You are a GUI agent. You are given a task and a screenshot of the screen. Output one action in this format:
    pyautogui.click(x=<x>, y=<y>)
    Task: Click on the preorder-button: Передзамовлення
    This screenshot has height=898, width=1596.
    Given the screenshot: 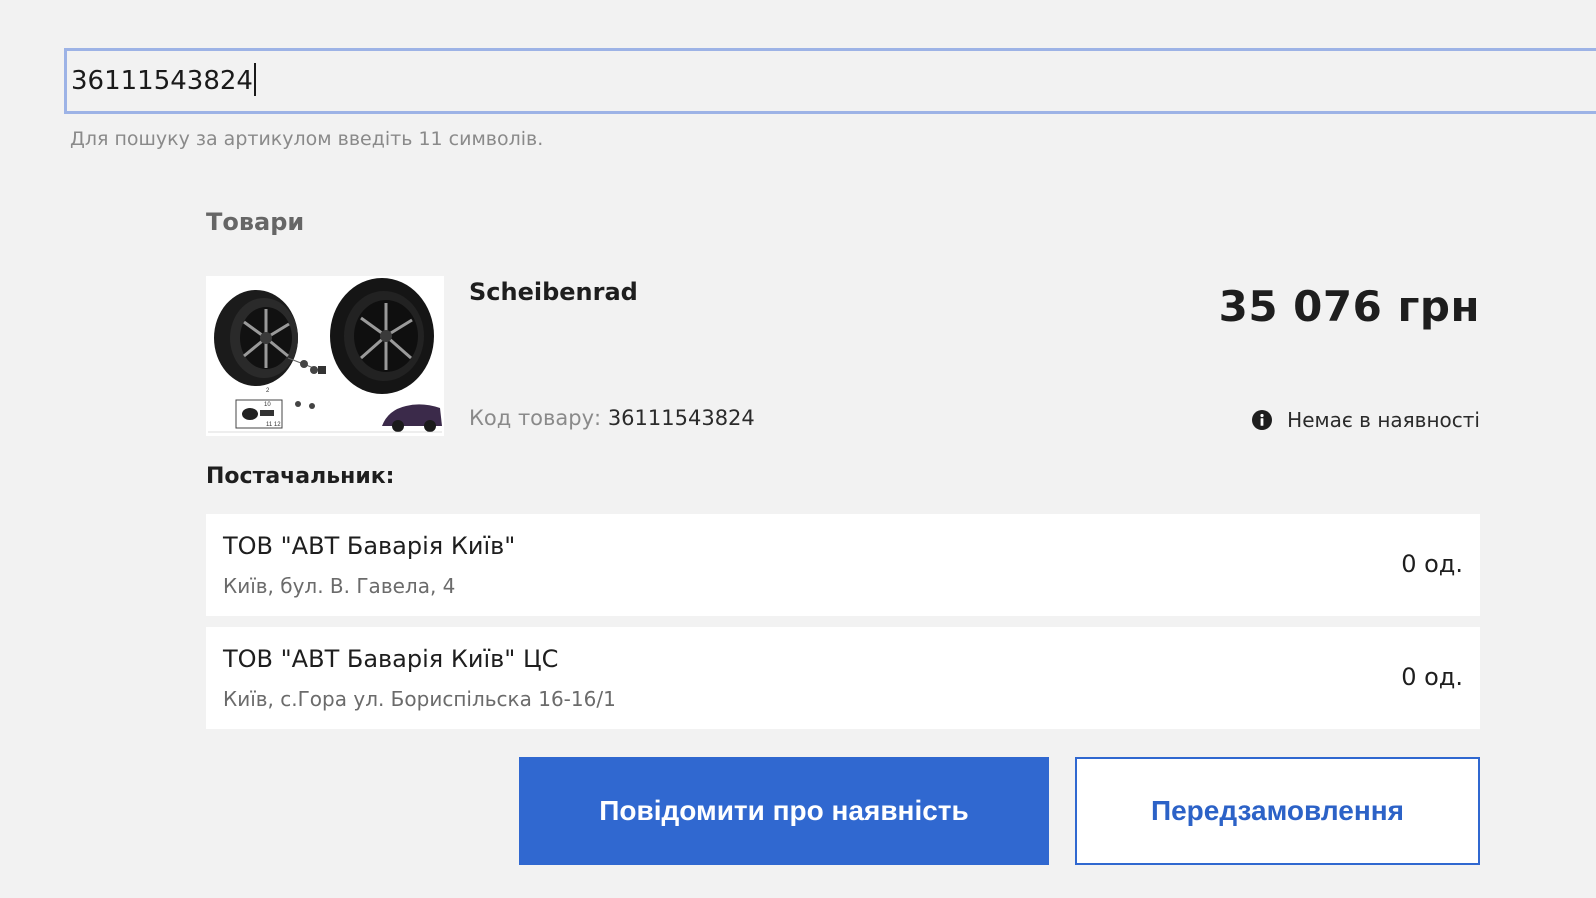 What is the action you would take?
    pyautogui.click(x=1277, y=811)
    